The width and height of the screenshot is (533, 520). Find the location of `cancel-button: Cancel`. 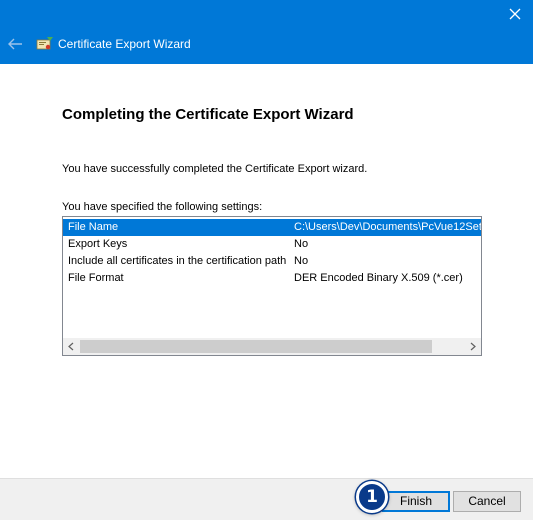

cancel-button: Cancel is located at coordinates (487, 501).